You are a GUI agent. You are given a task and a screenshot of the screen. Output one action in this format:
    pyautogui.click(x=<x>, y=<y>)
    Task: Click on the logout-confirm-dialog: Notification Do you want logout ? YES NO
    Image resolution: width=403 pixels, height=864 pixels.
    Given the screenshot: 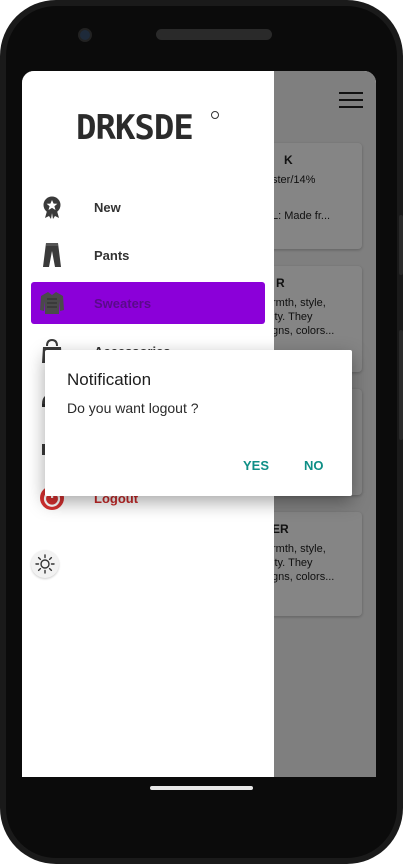 What is the action you would take?
    pyautogui.click(x=198, y=423)
    